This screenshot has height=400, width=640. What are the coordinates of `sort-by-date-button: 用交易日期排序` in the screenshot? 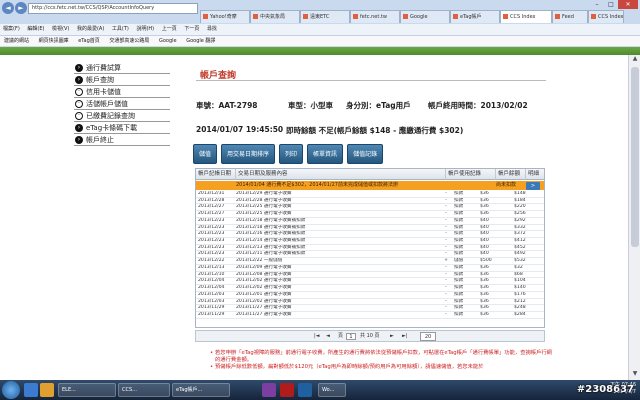 It's located at (248, 154).